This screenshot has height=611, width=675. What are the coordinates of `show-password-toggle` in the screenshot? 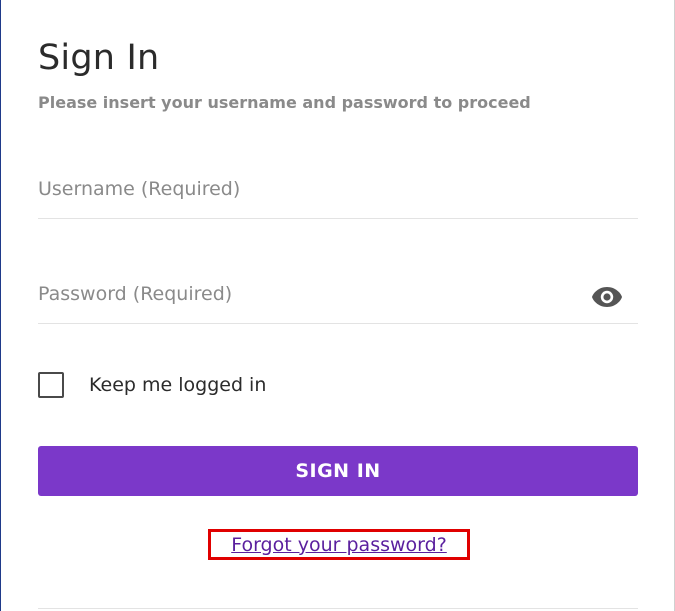 It's located at (607, 297).